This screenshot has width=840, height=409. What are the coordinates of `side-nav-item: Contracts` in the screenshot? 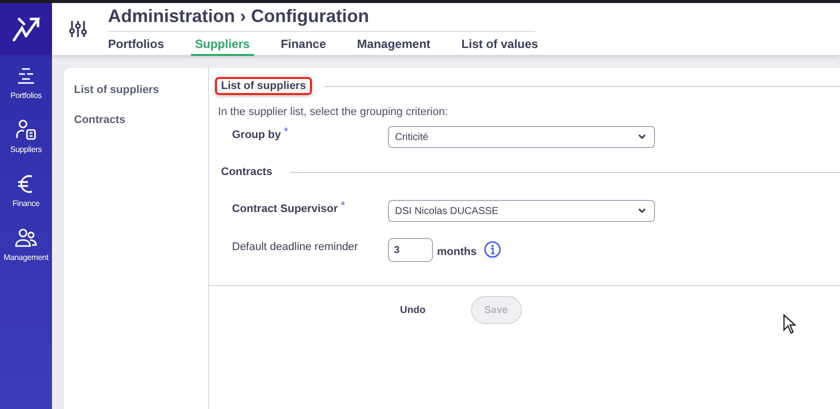 It's located at (141, 120).